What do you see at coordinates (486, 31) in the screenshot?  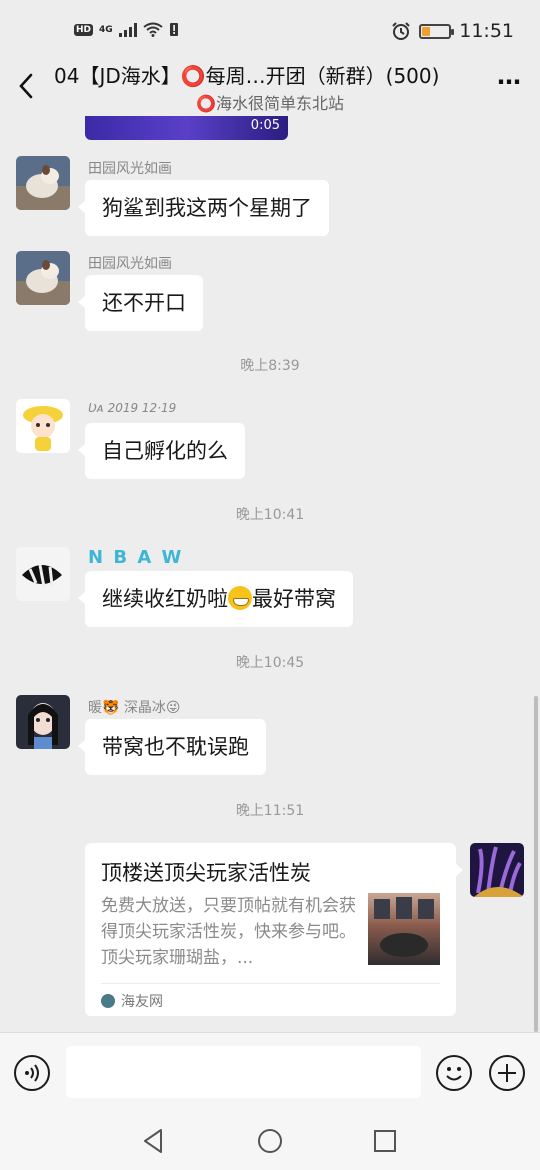 I see `status-time: 11:51` at bounding box center [486, 31].